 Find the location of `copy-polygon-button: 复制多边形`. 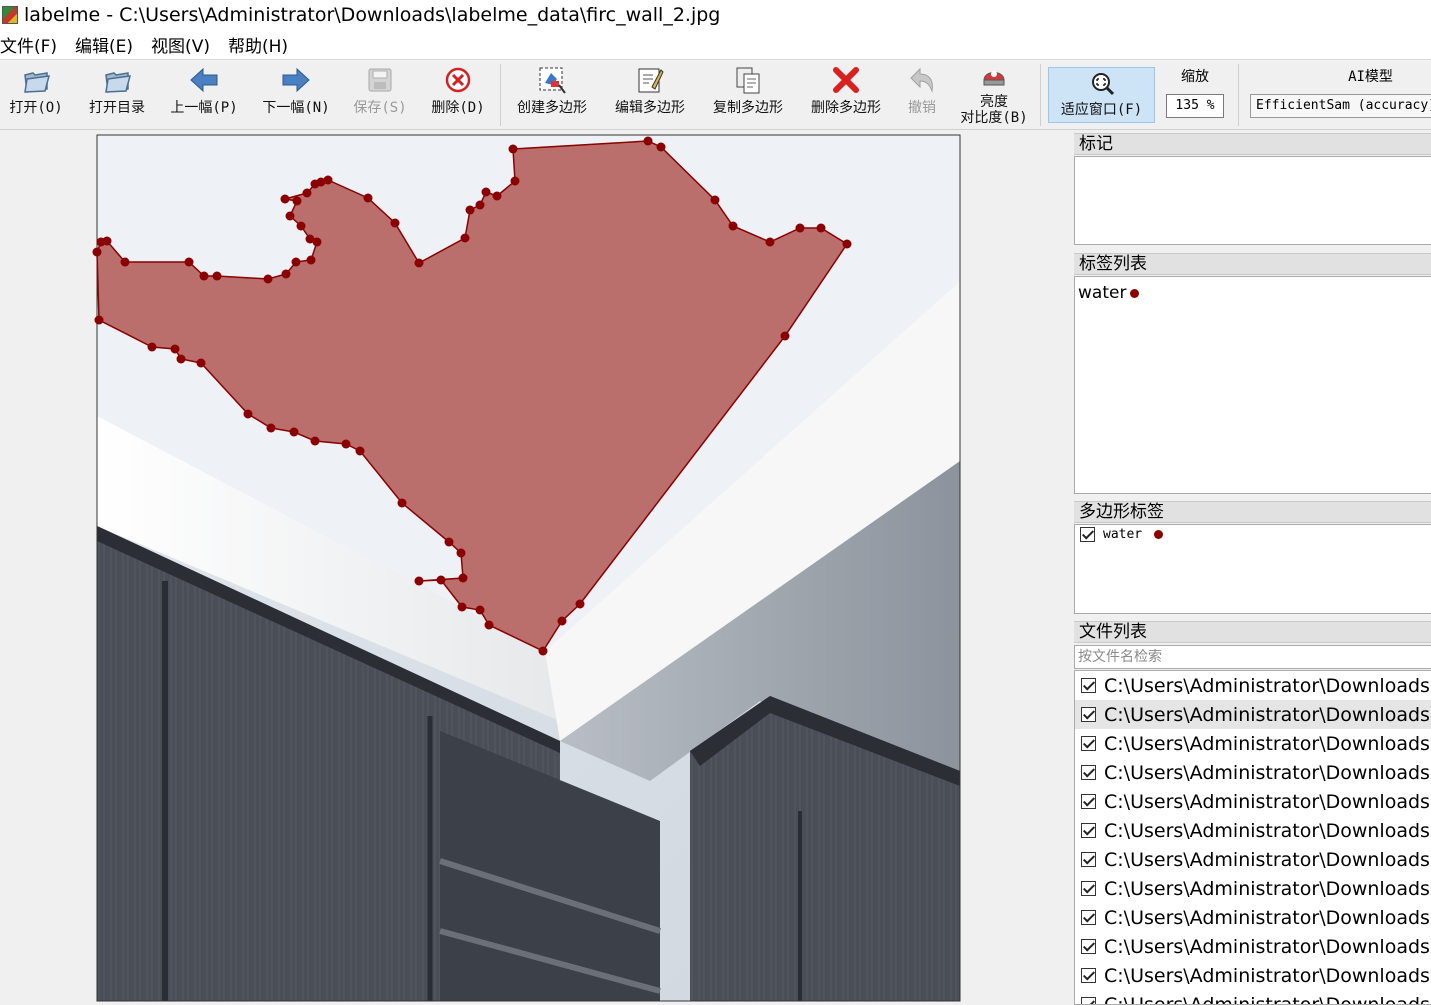

copy-polygon-button: 复制多边形 is located at coordinates (748, 95).